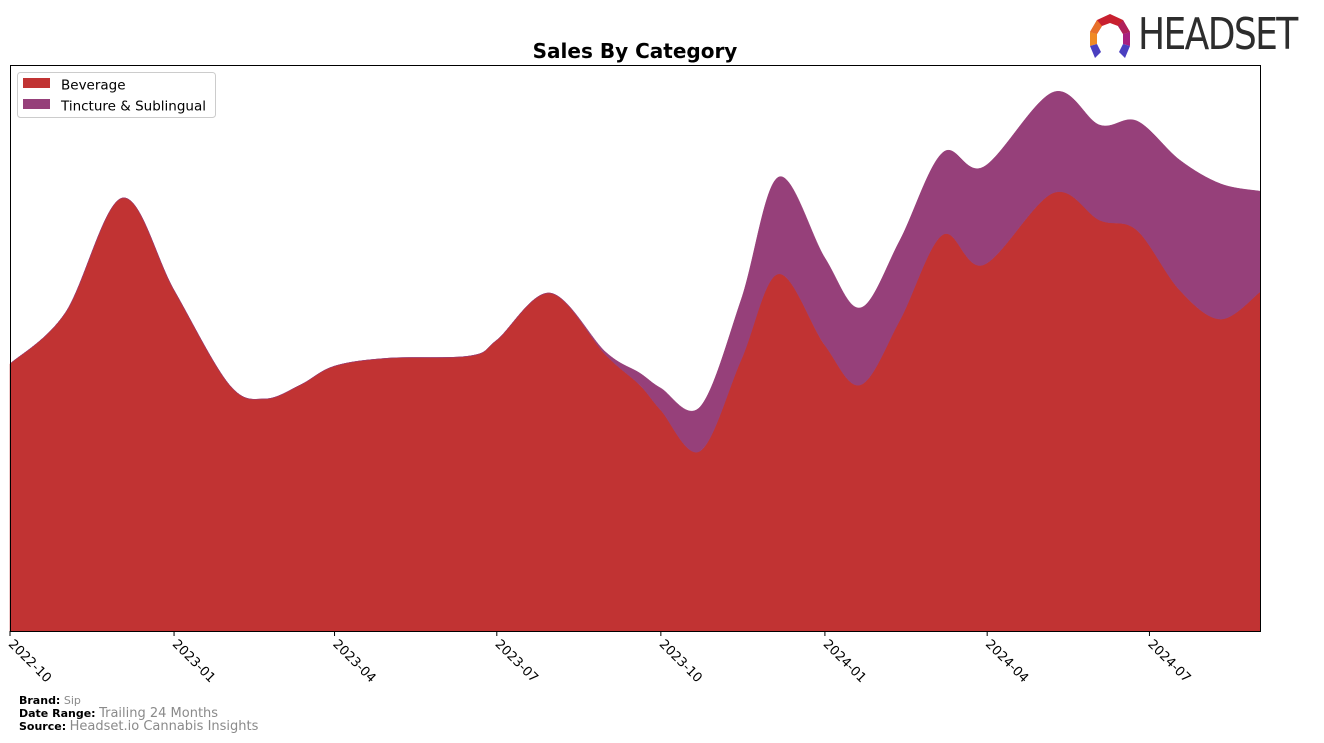  What do you see at coordinates (680, 661) in the screenshot?
I see `x-tick-label: 2023-10` at bounding box center [680, 661].